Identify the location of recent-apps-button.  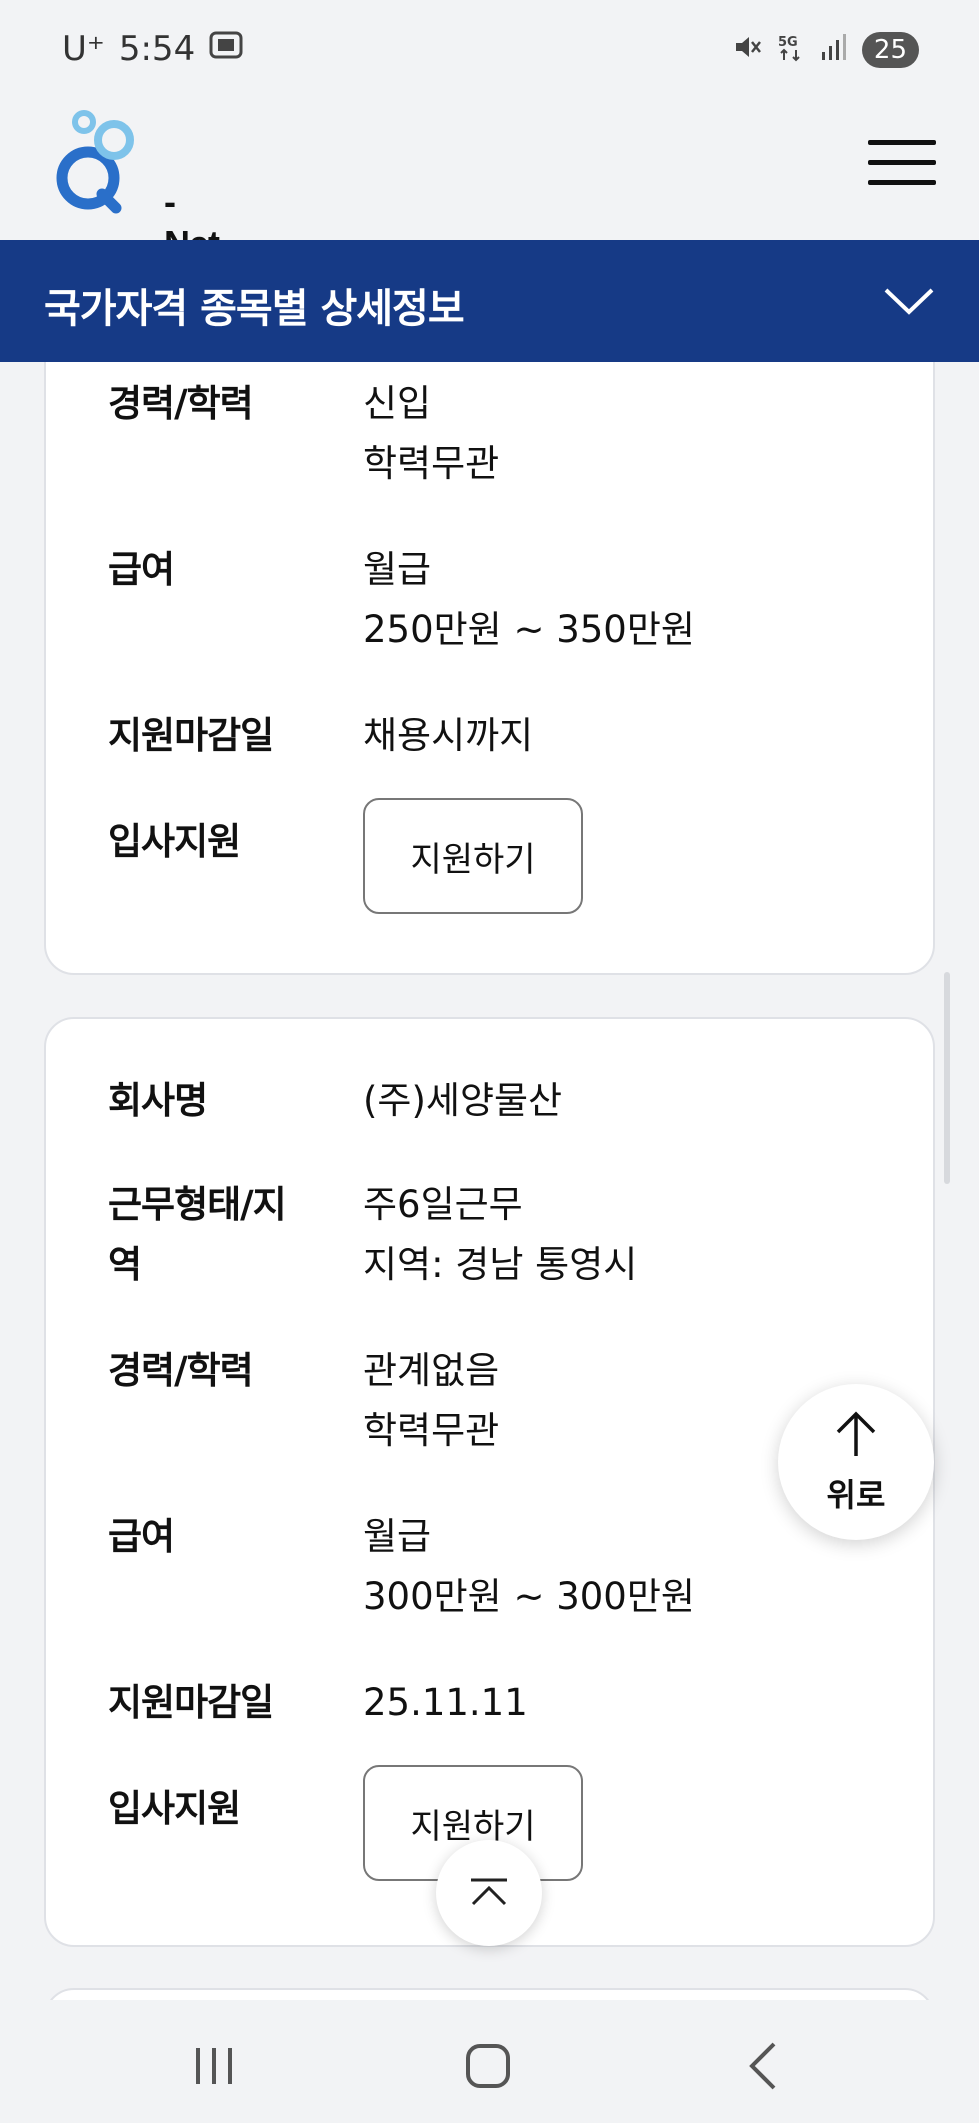
(214, 2066).